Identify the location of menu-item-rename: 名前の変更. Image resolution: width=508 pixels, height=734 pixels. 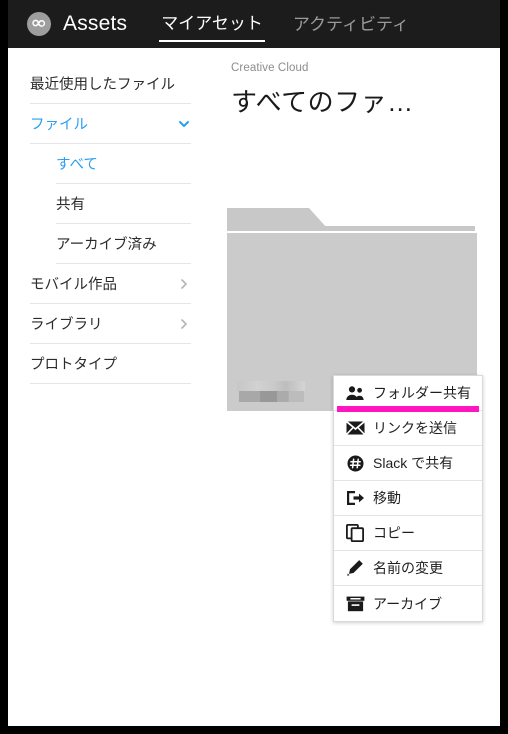
(408, 568).